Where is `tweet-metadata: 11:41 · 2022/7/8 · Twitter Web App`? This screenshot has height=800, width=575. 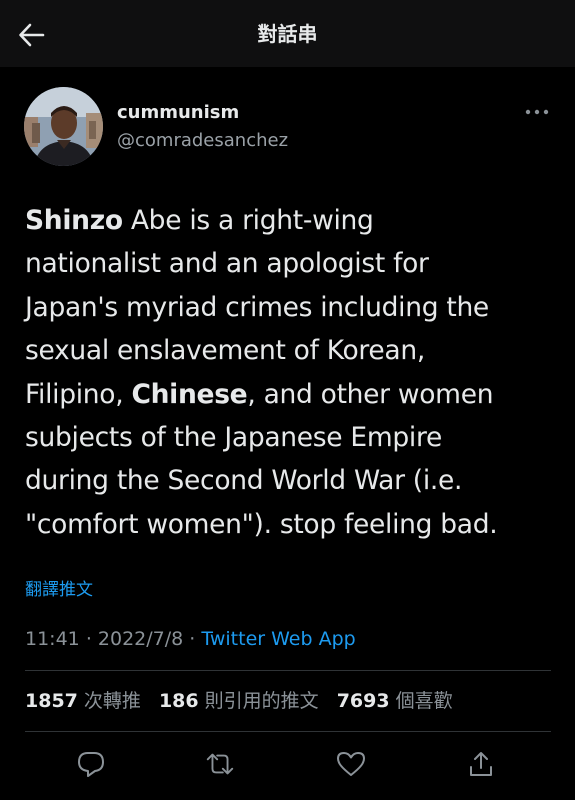 tweet-metadata: 11:41 · 2022/7/8 · Twitter Web App is located at coordinates (190, 639).